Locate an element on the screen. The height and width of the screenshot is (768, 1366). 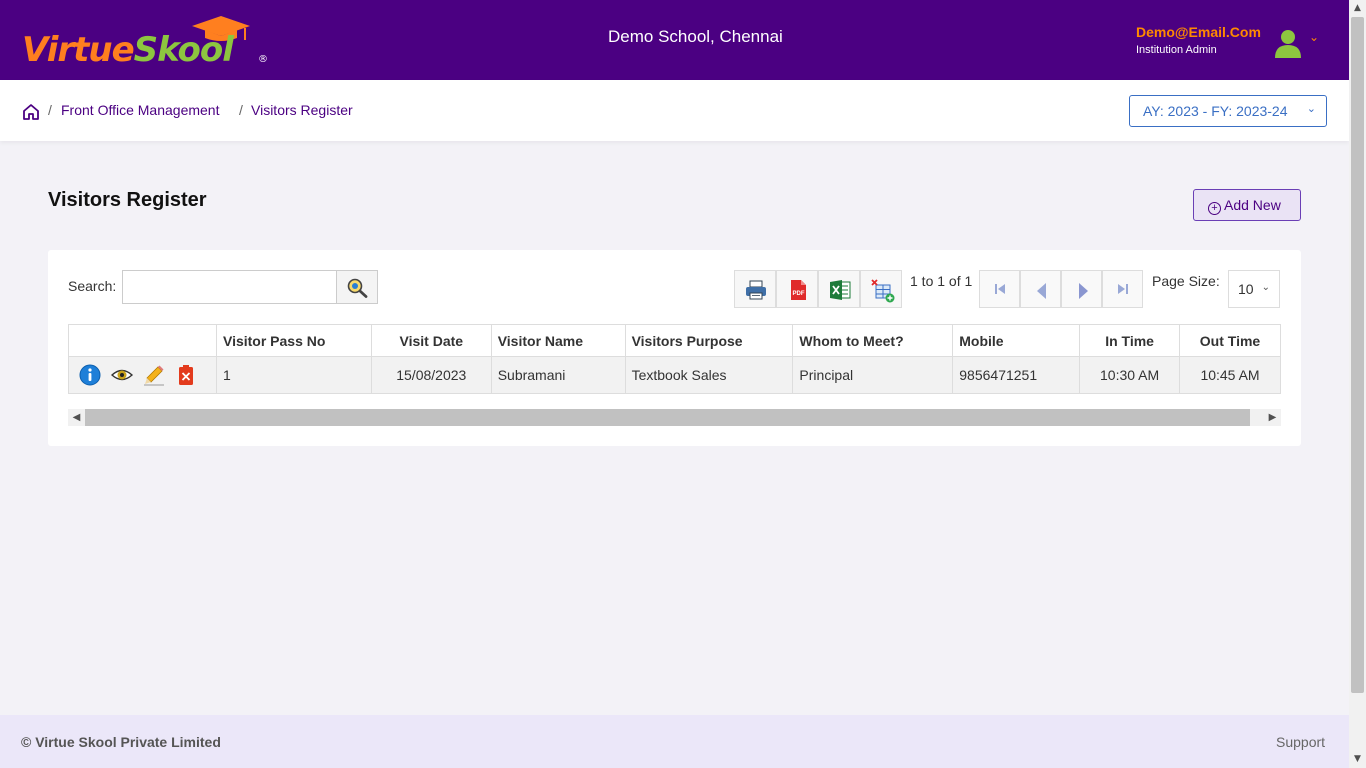
home-icon is located at coordinates (31, 112).